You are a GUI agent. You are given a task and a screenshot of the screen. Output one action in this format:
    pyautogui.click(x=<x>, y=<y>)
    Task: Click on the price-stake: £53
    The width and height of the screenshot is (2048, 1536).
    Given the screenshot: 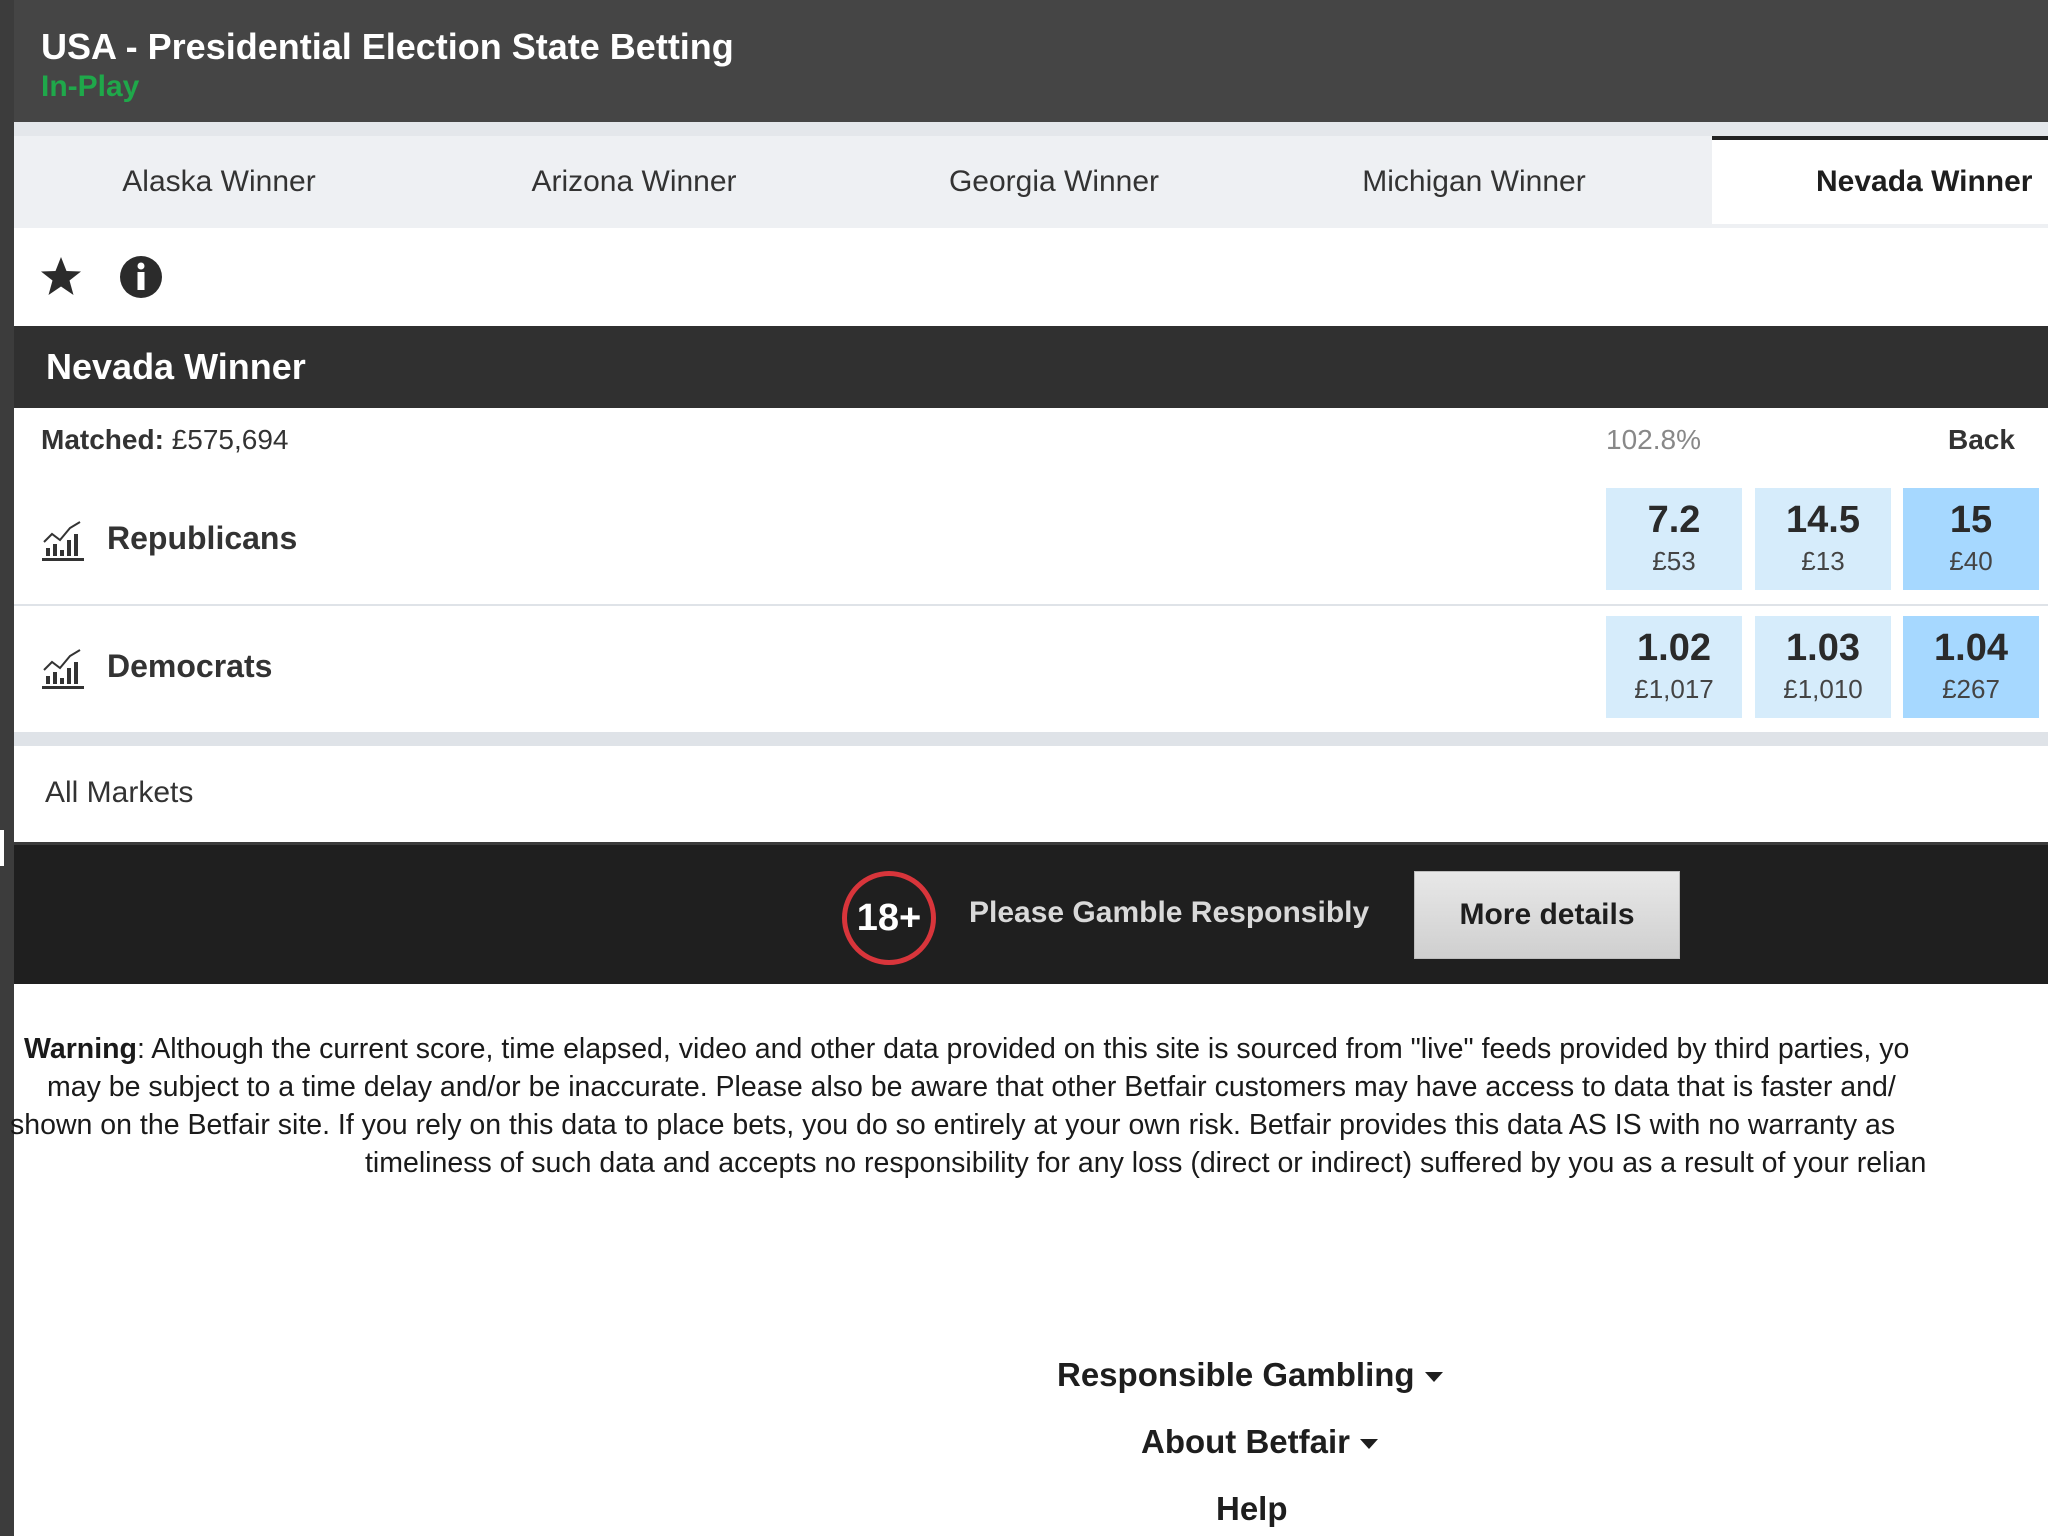 What is the action you would take?
    pyautogui.click(x=1674, y=561)
    